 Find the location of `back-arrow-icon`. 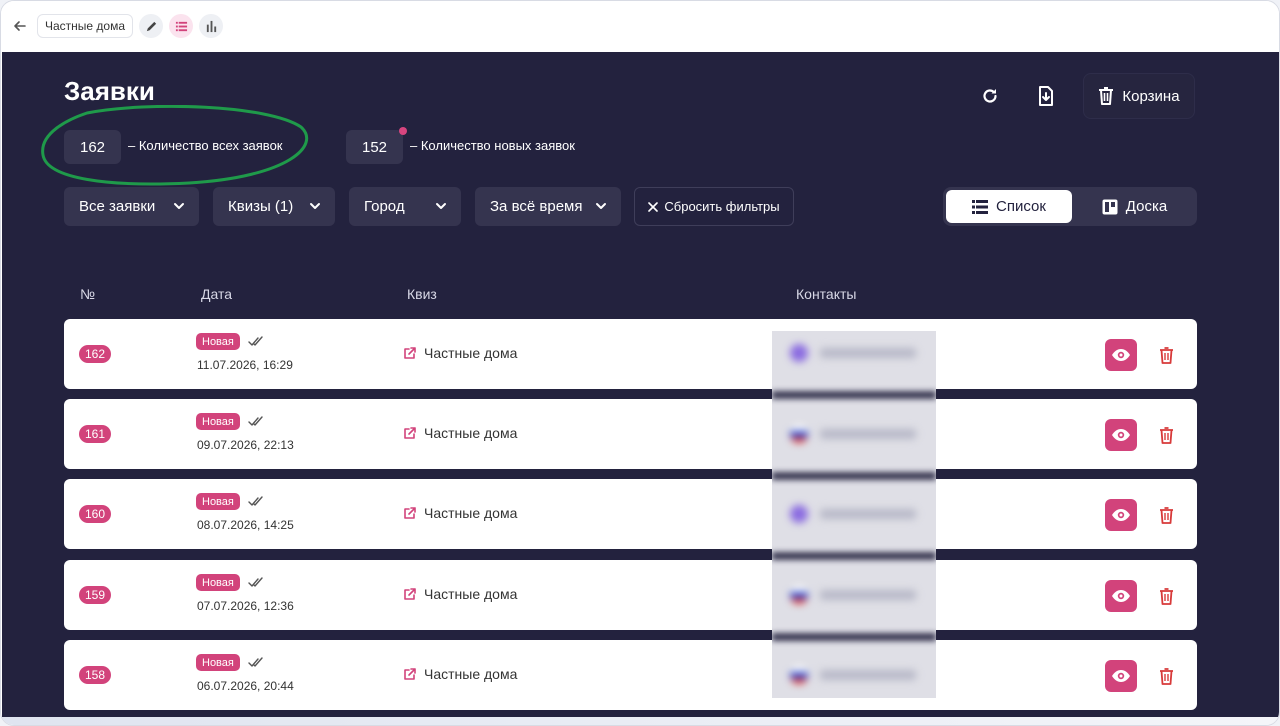

back-arrow-icon is located at coordinates (20, 26).